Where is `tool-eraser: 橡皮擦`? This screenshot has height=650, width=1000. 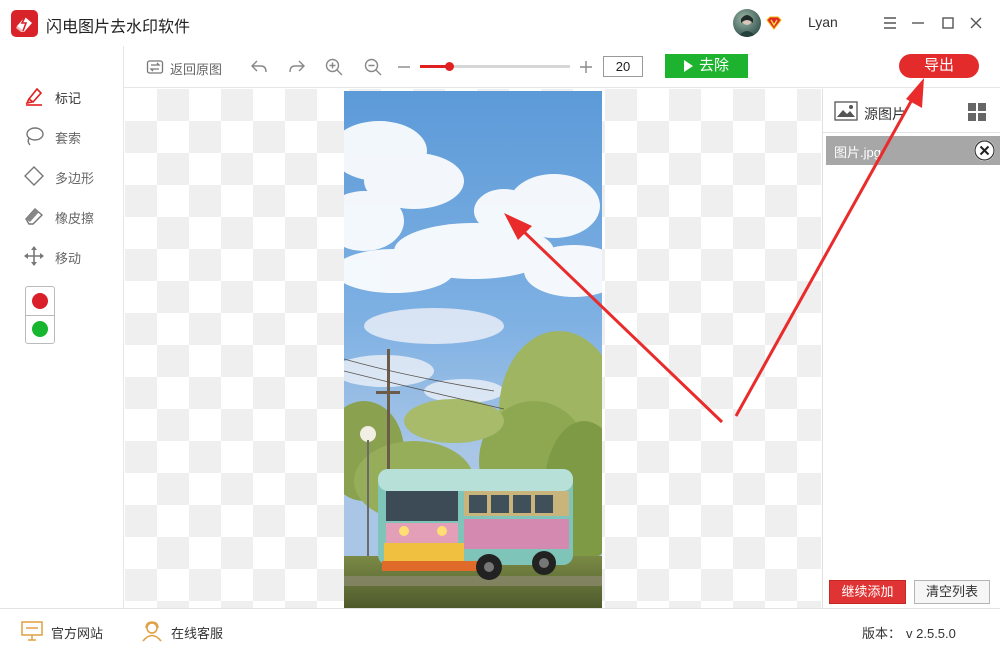
tool-eraser: 橡皮擦 is located at coordinates (70, 216).